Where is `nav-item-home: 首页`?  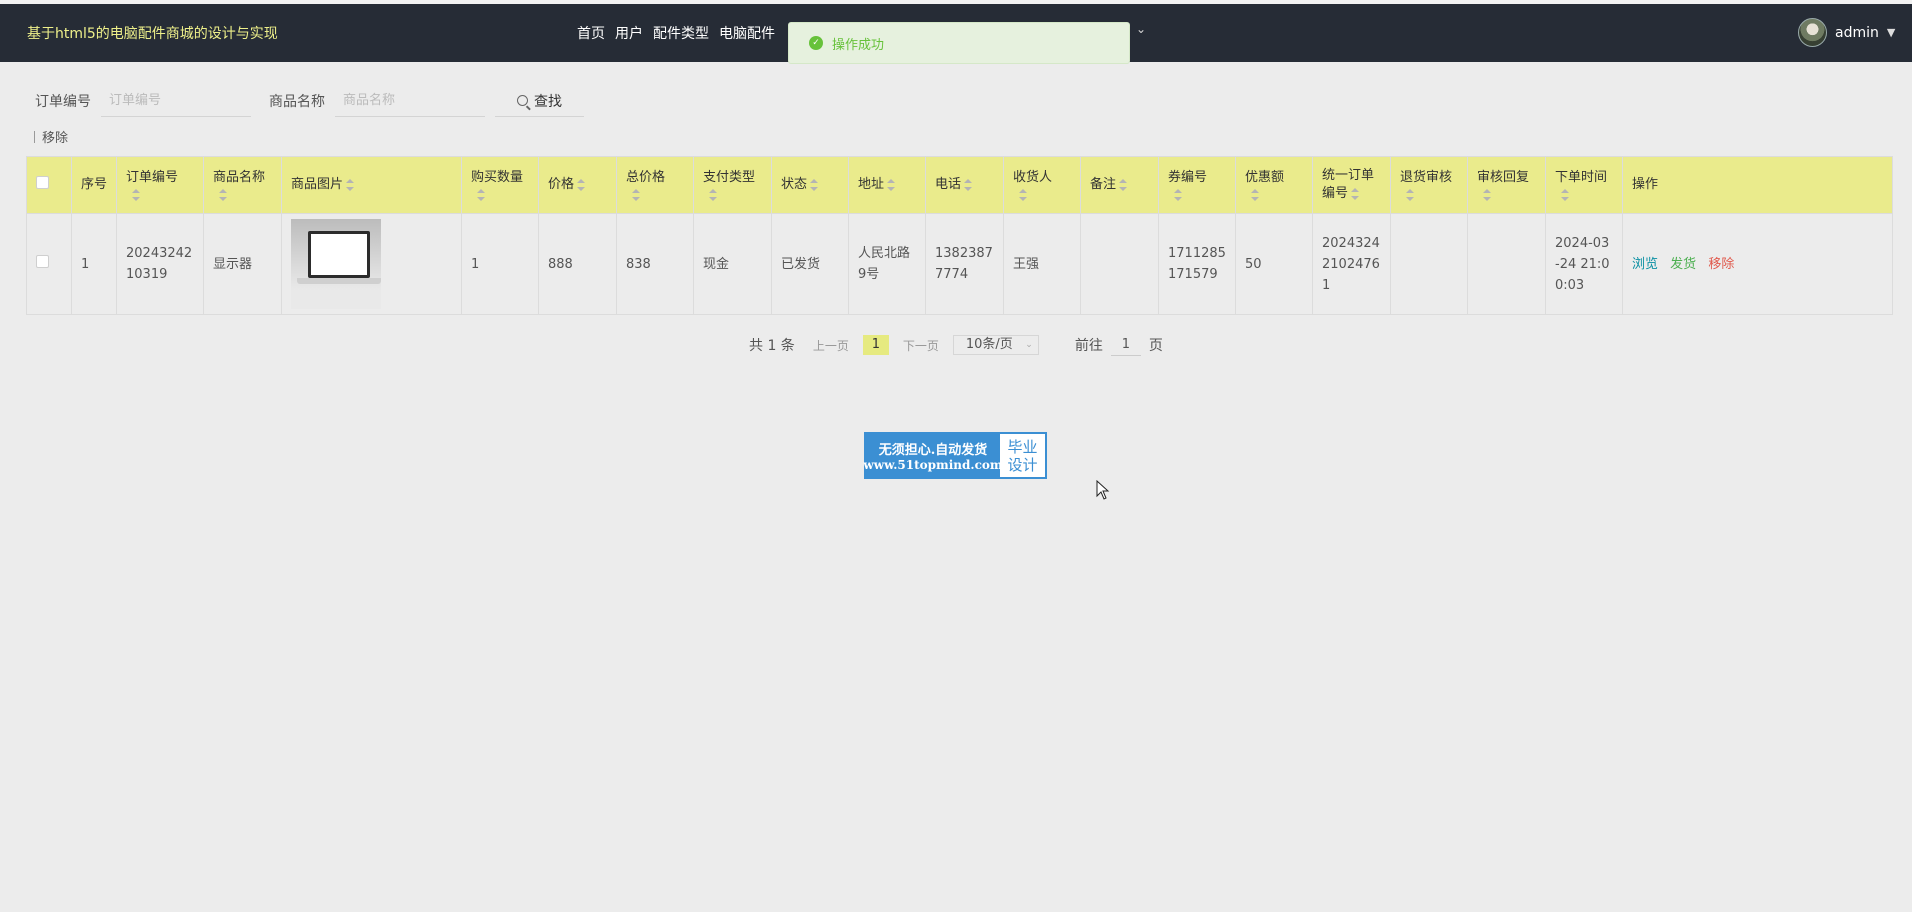
nav-item-home: 首页 is located at coordinates (591, 33).